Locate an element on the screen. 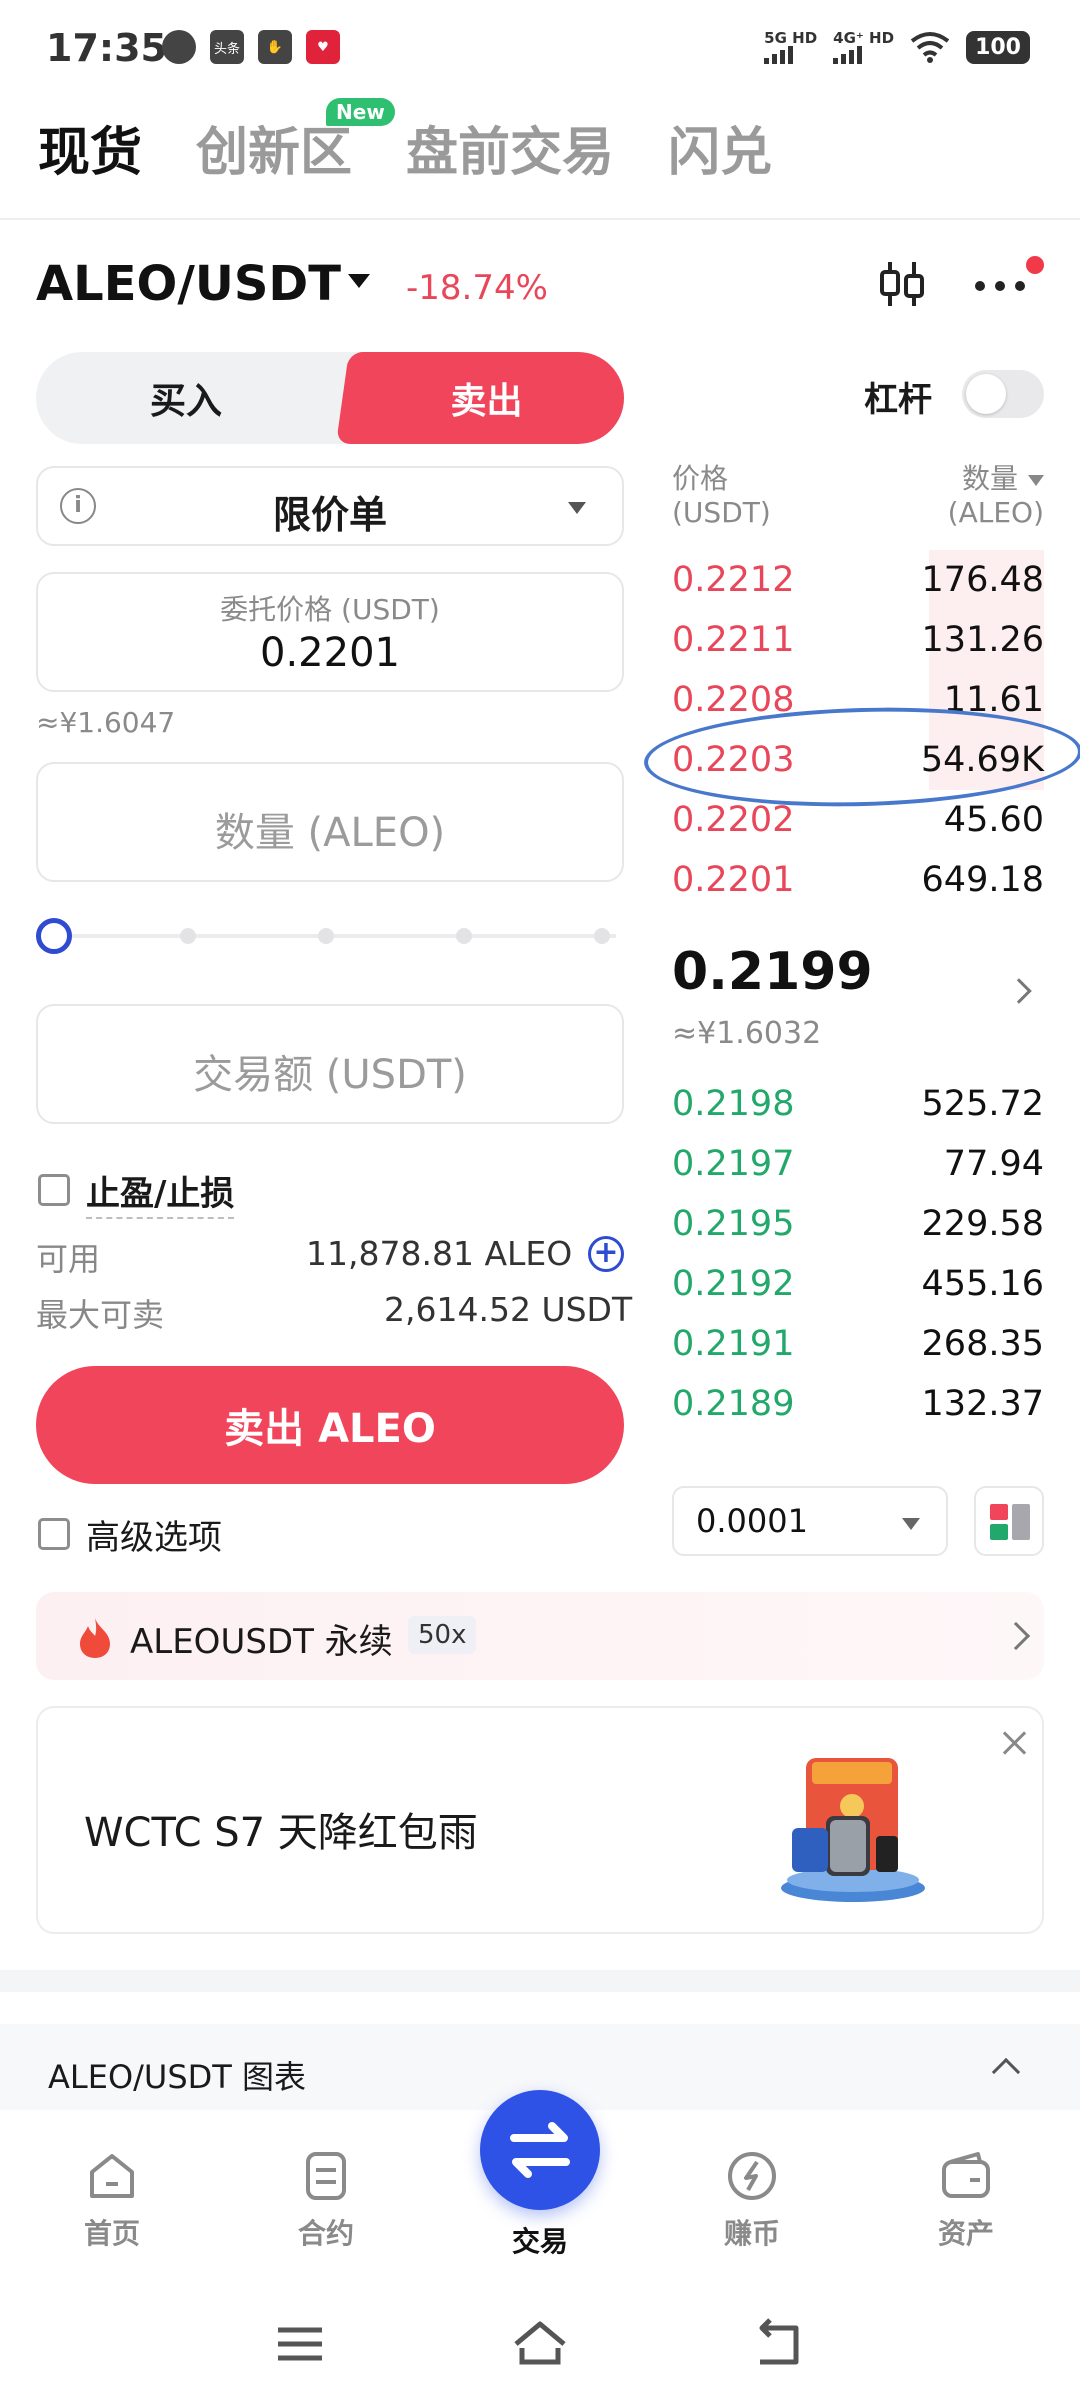 The width and height of the screenshot is (1080, 2400). last-price-cny: ≈¥1.6032 is located at coordinates (747, 1033).